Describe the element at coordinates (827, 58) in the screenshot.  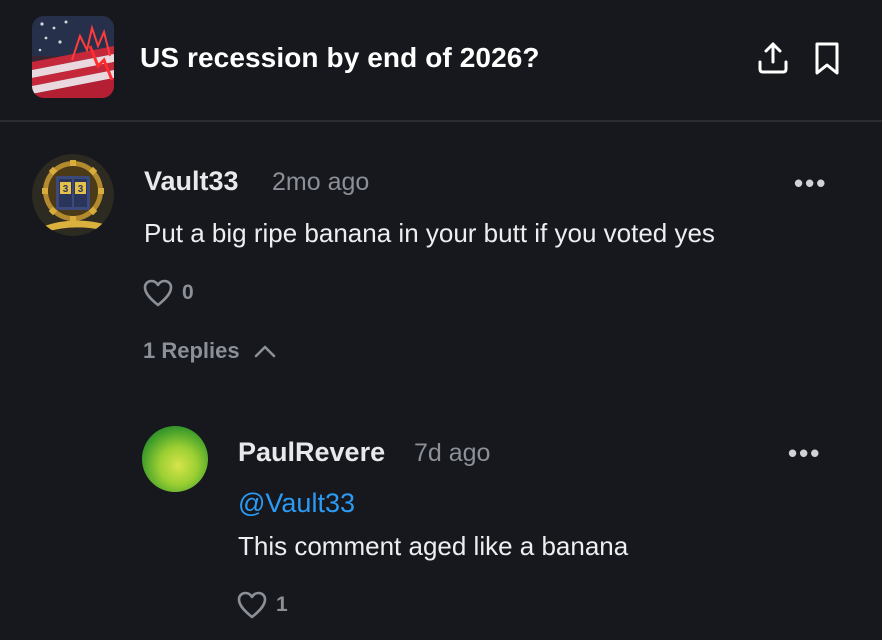
I see `bookmark-icon` at that location.